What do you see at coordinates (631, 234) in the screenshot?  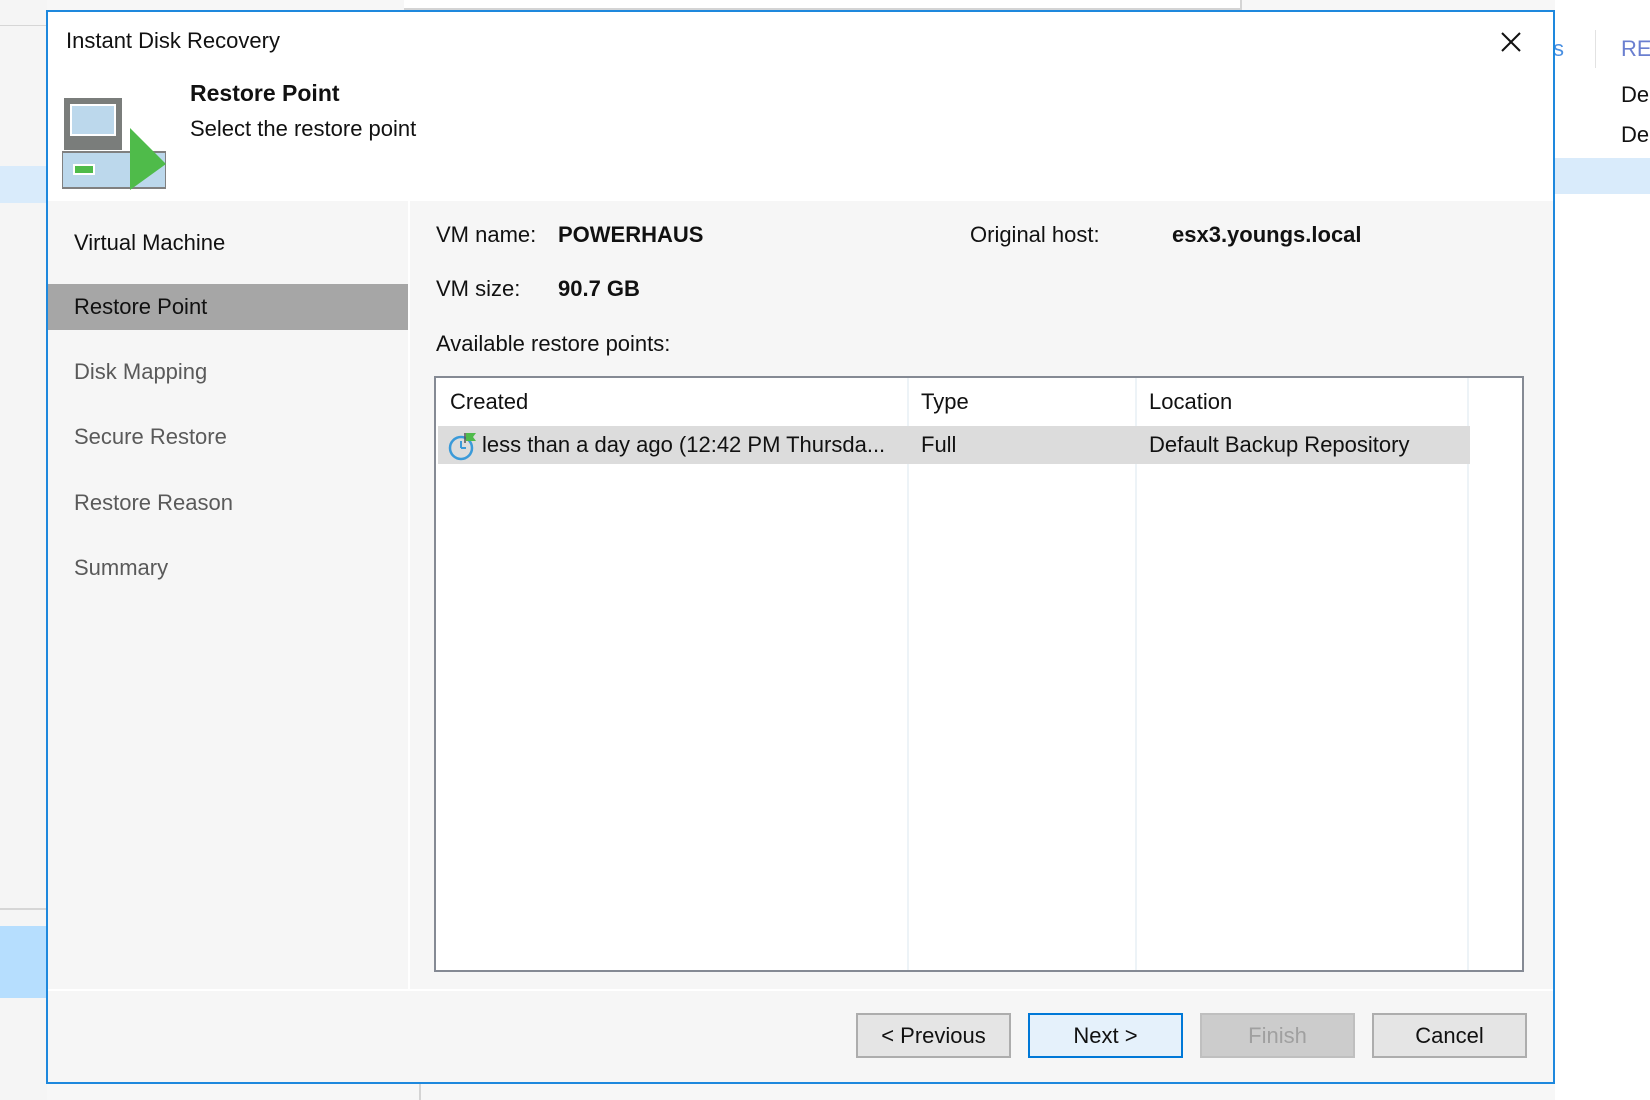 I see `vm-name-value: POWERHAUS` at bounding box center [631, 234].